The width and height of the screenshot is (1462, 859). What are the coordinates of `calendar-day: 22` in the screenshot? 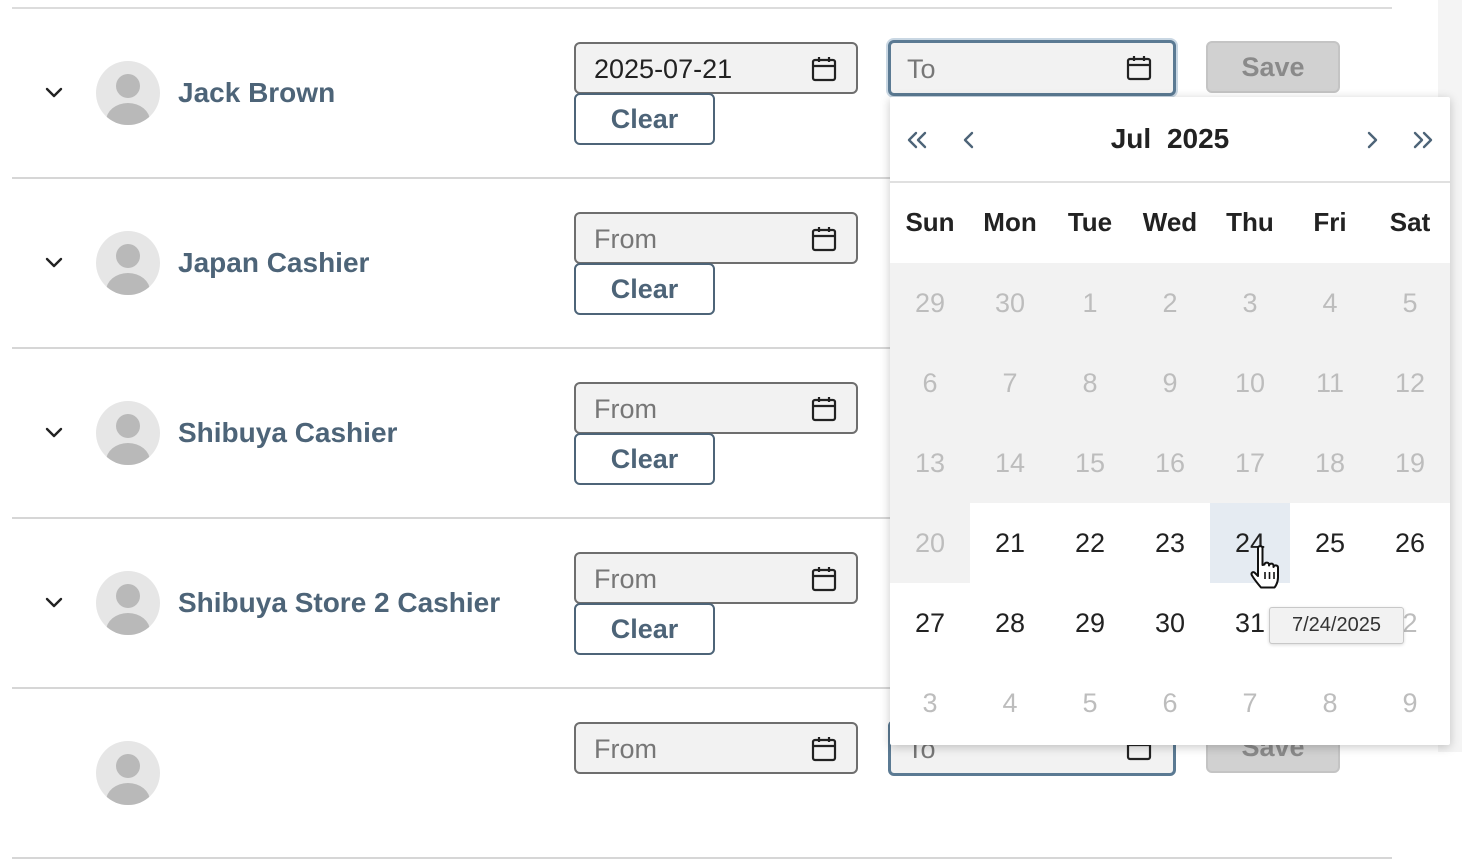 It's located at (1090, 543).